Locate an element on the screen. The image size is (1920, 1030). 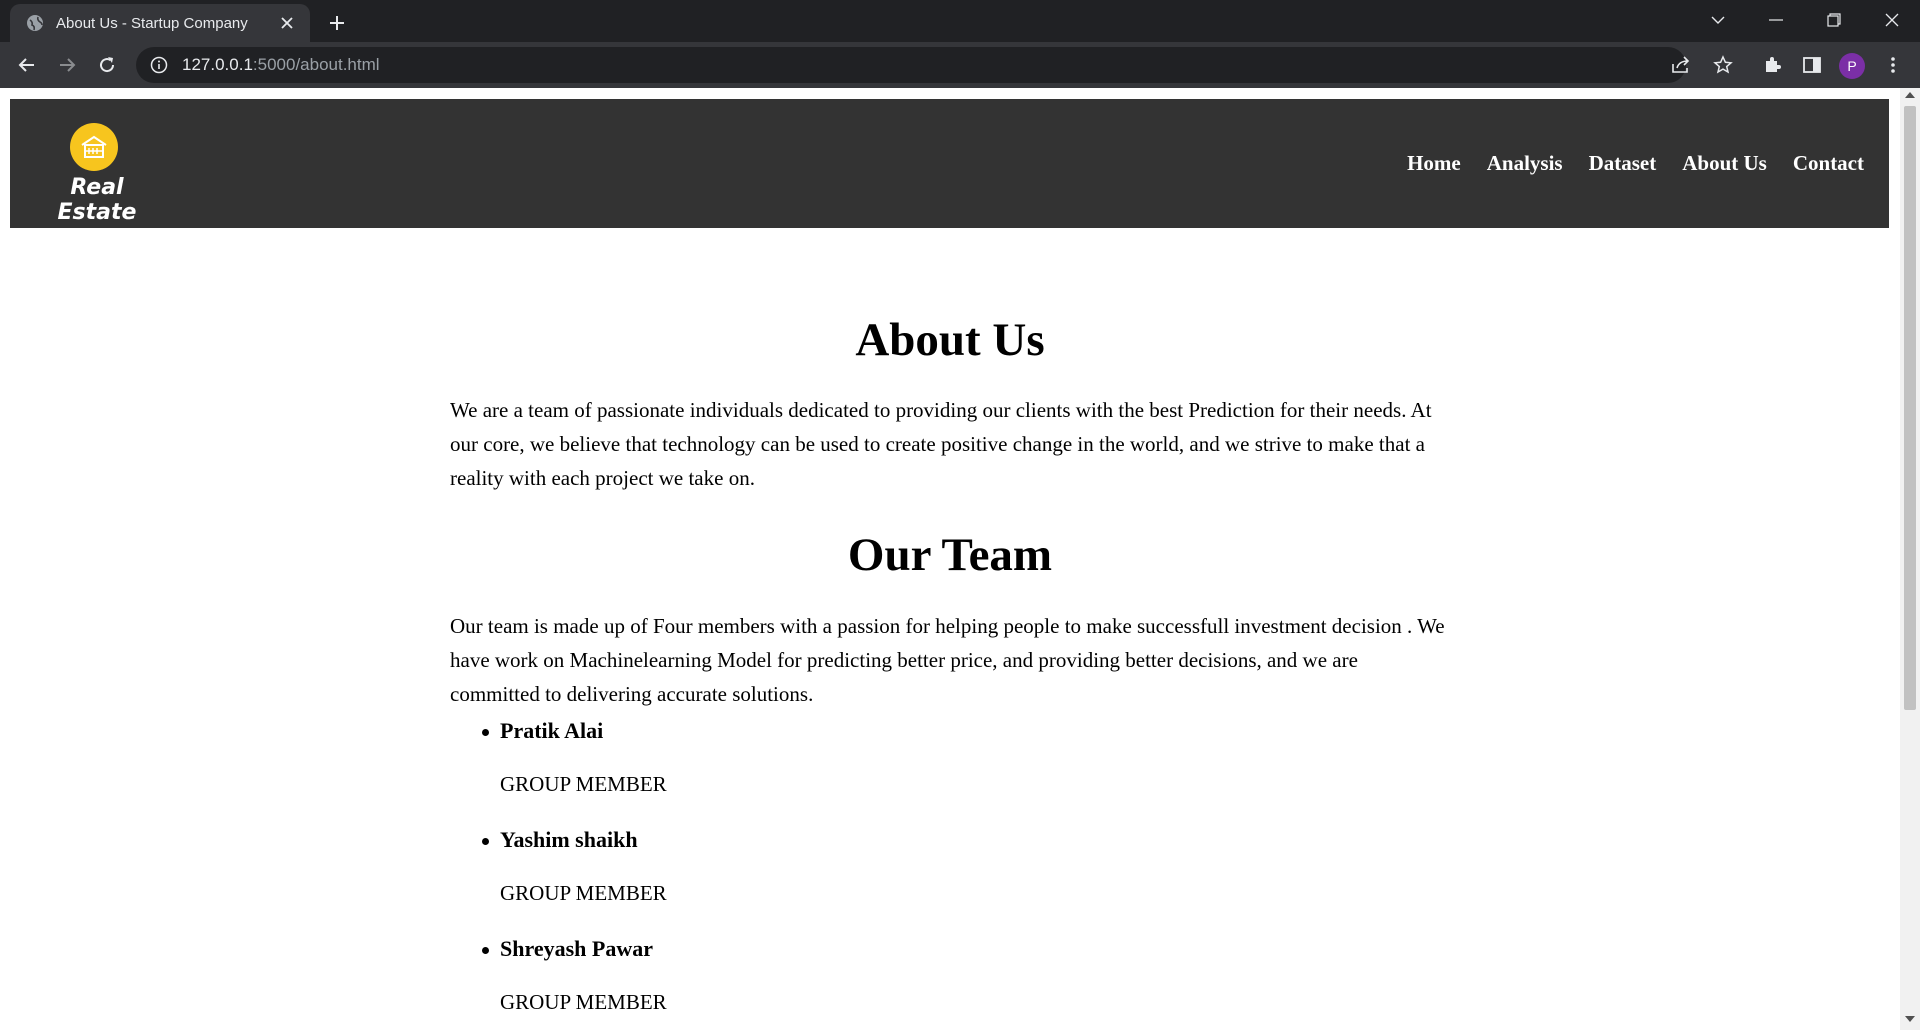
globe-icon is located at coordinates (35, 23).